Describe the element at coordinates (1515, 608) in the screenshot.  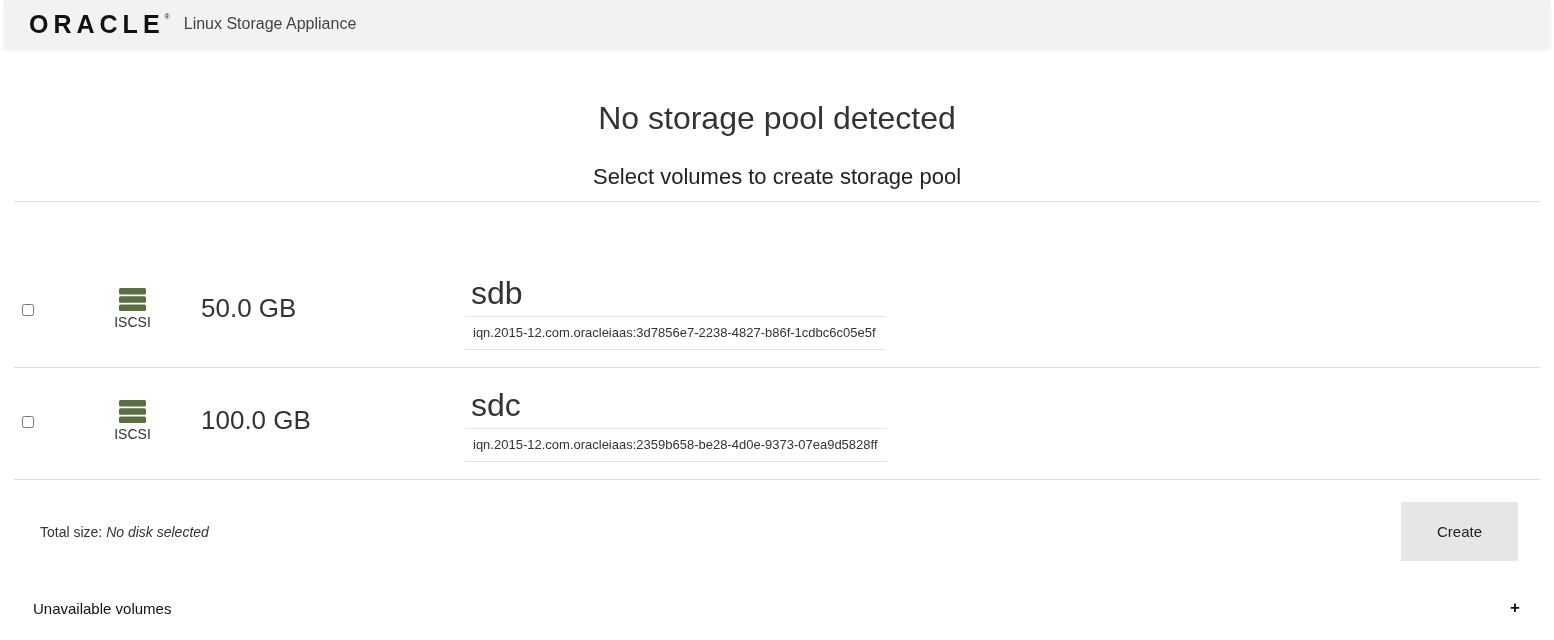
I see `expand-toggle: +` at that location.